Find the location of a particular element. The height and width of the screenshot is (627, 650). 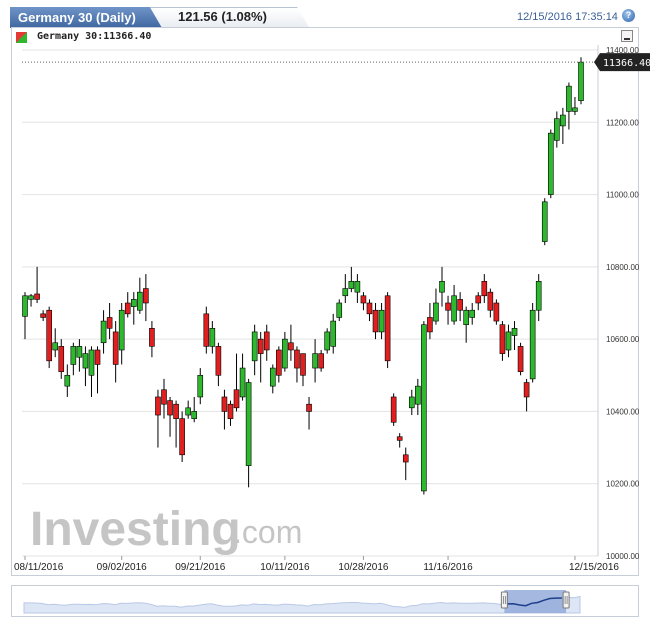

x-tick-label: 09/02/2016 is located at coordinates (122, 567).